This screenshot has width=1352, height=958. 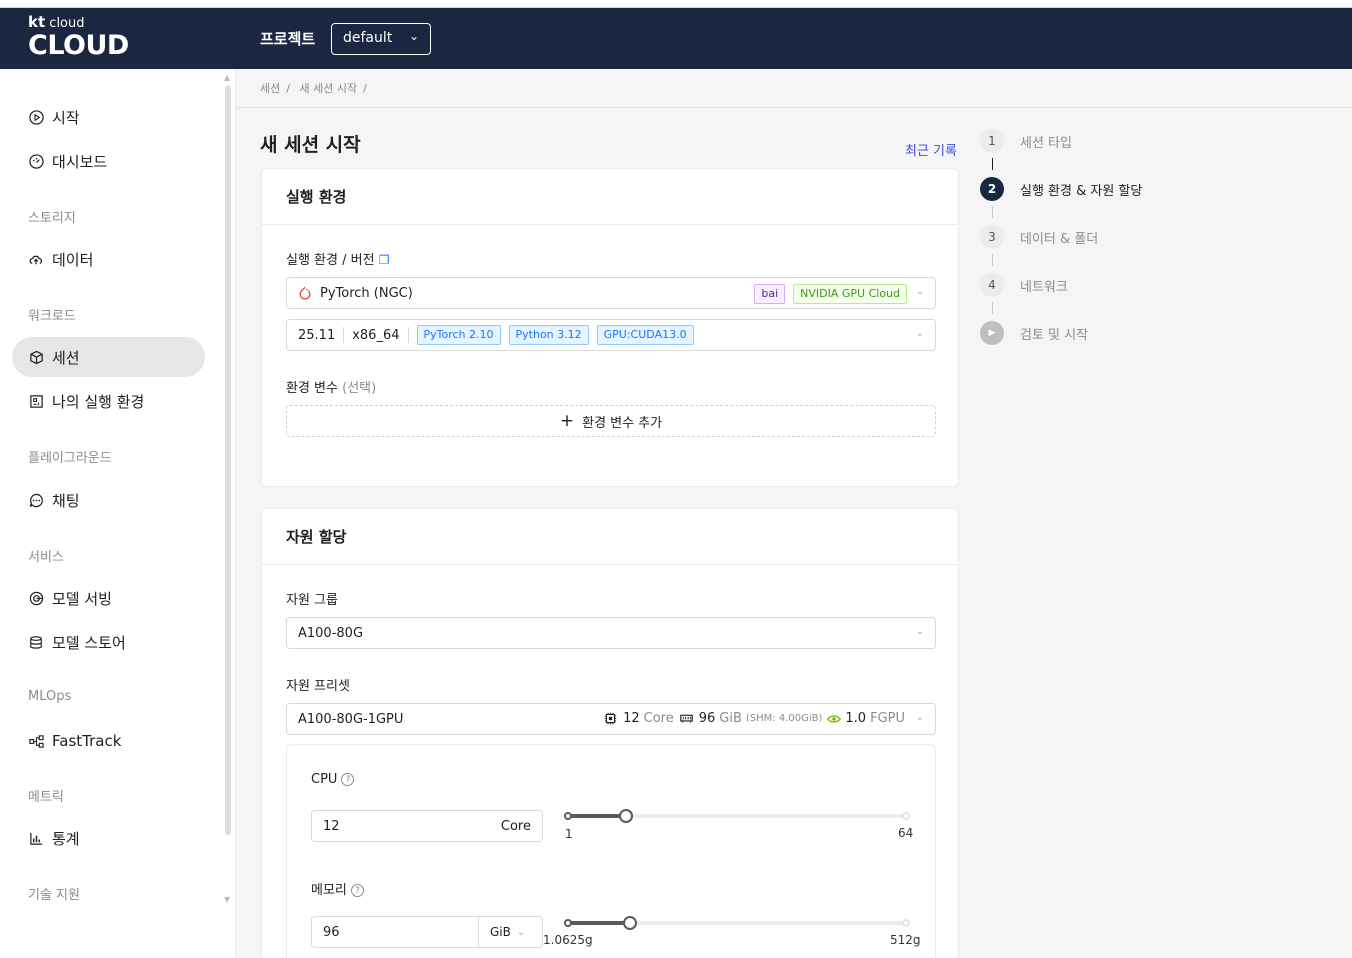 I want to click on cpu-slider-handle, so click(x=626, y=816).